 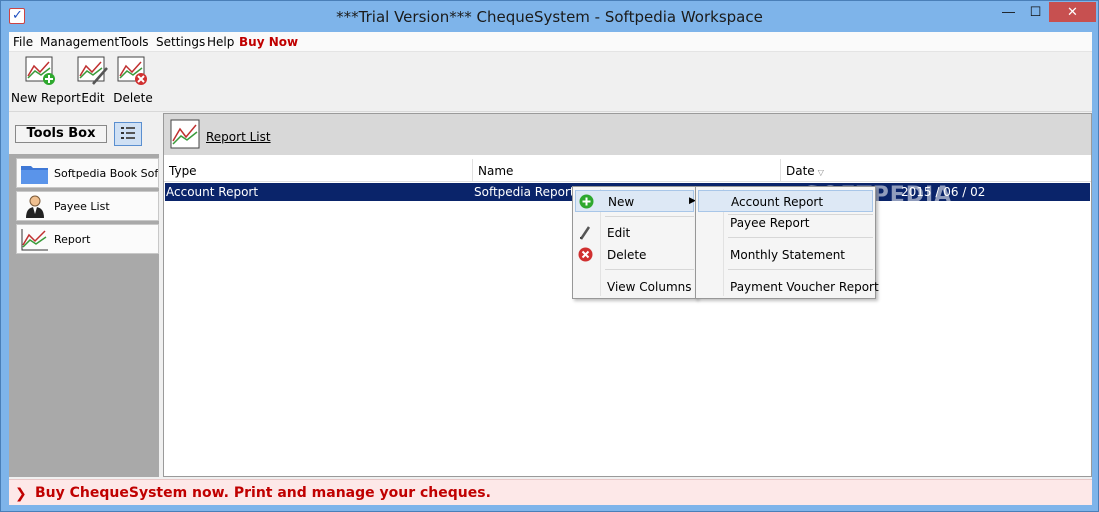 I want to click on submenu-account-report: Account Report, so click(x=785, y=201).